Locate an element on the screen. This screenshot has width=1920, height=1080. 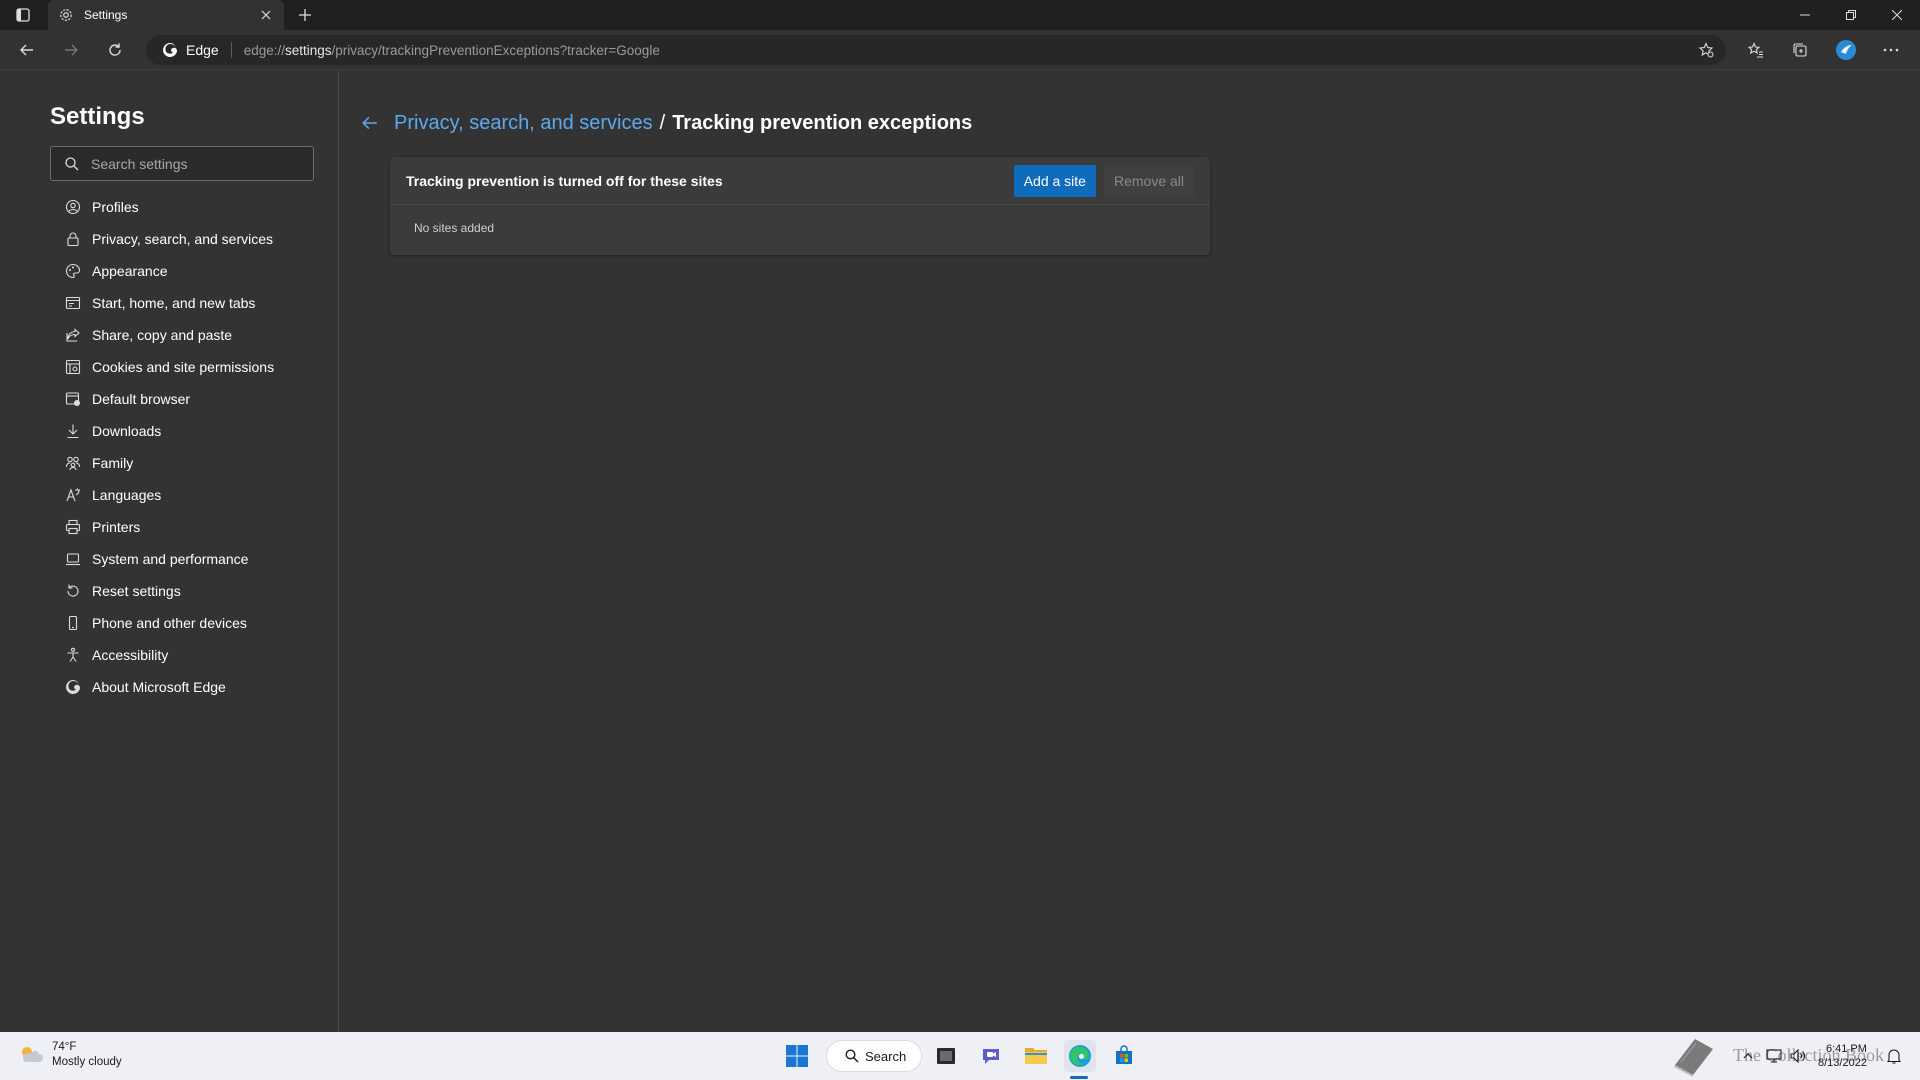
refresh-icon is located at coordinates (115, 49).